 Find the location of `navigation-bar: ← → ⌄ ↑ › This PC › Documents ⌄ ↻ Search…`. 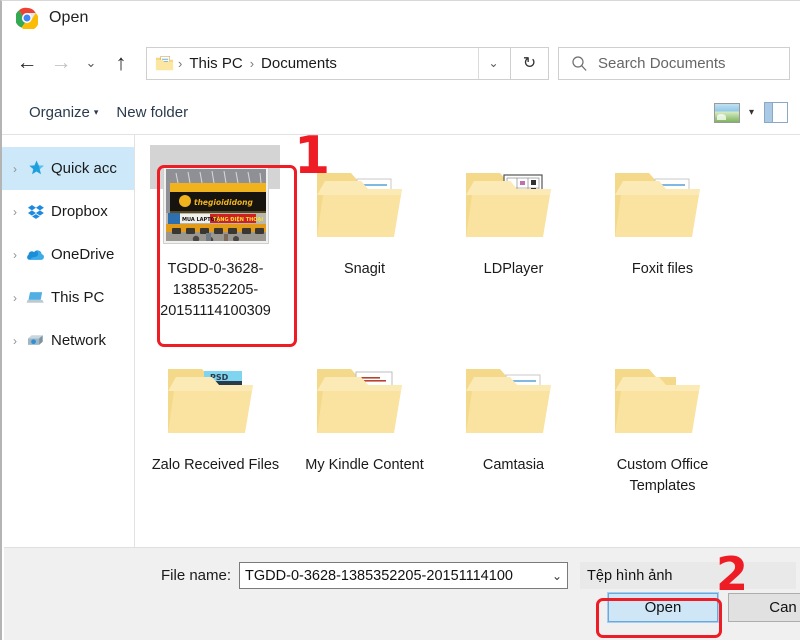

navigation-bar: ← → ⌄ ↑ › This PC › Documents ⌄ ↻ Search… is located at coordinates (401, 63).